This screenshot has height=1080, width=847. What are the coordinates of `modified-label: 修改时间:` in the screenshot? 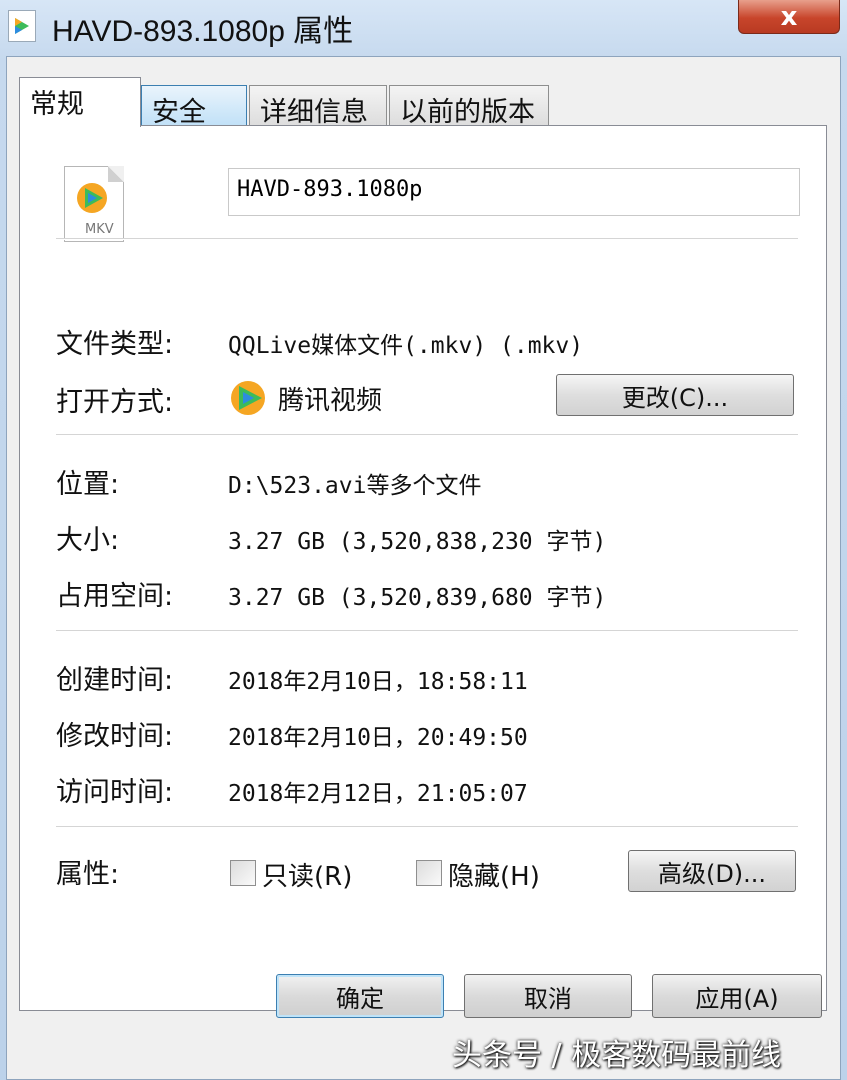 It's located at (115, 736).